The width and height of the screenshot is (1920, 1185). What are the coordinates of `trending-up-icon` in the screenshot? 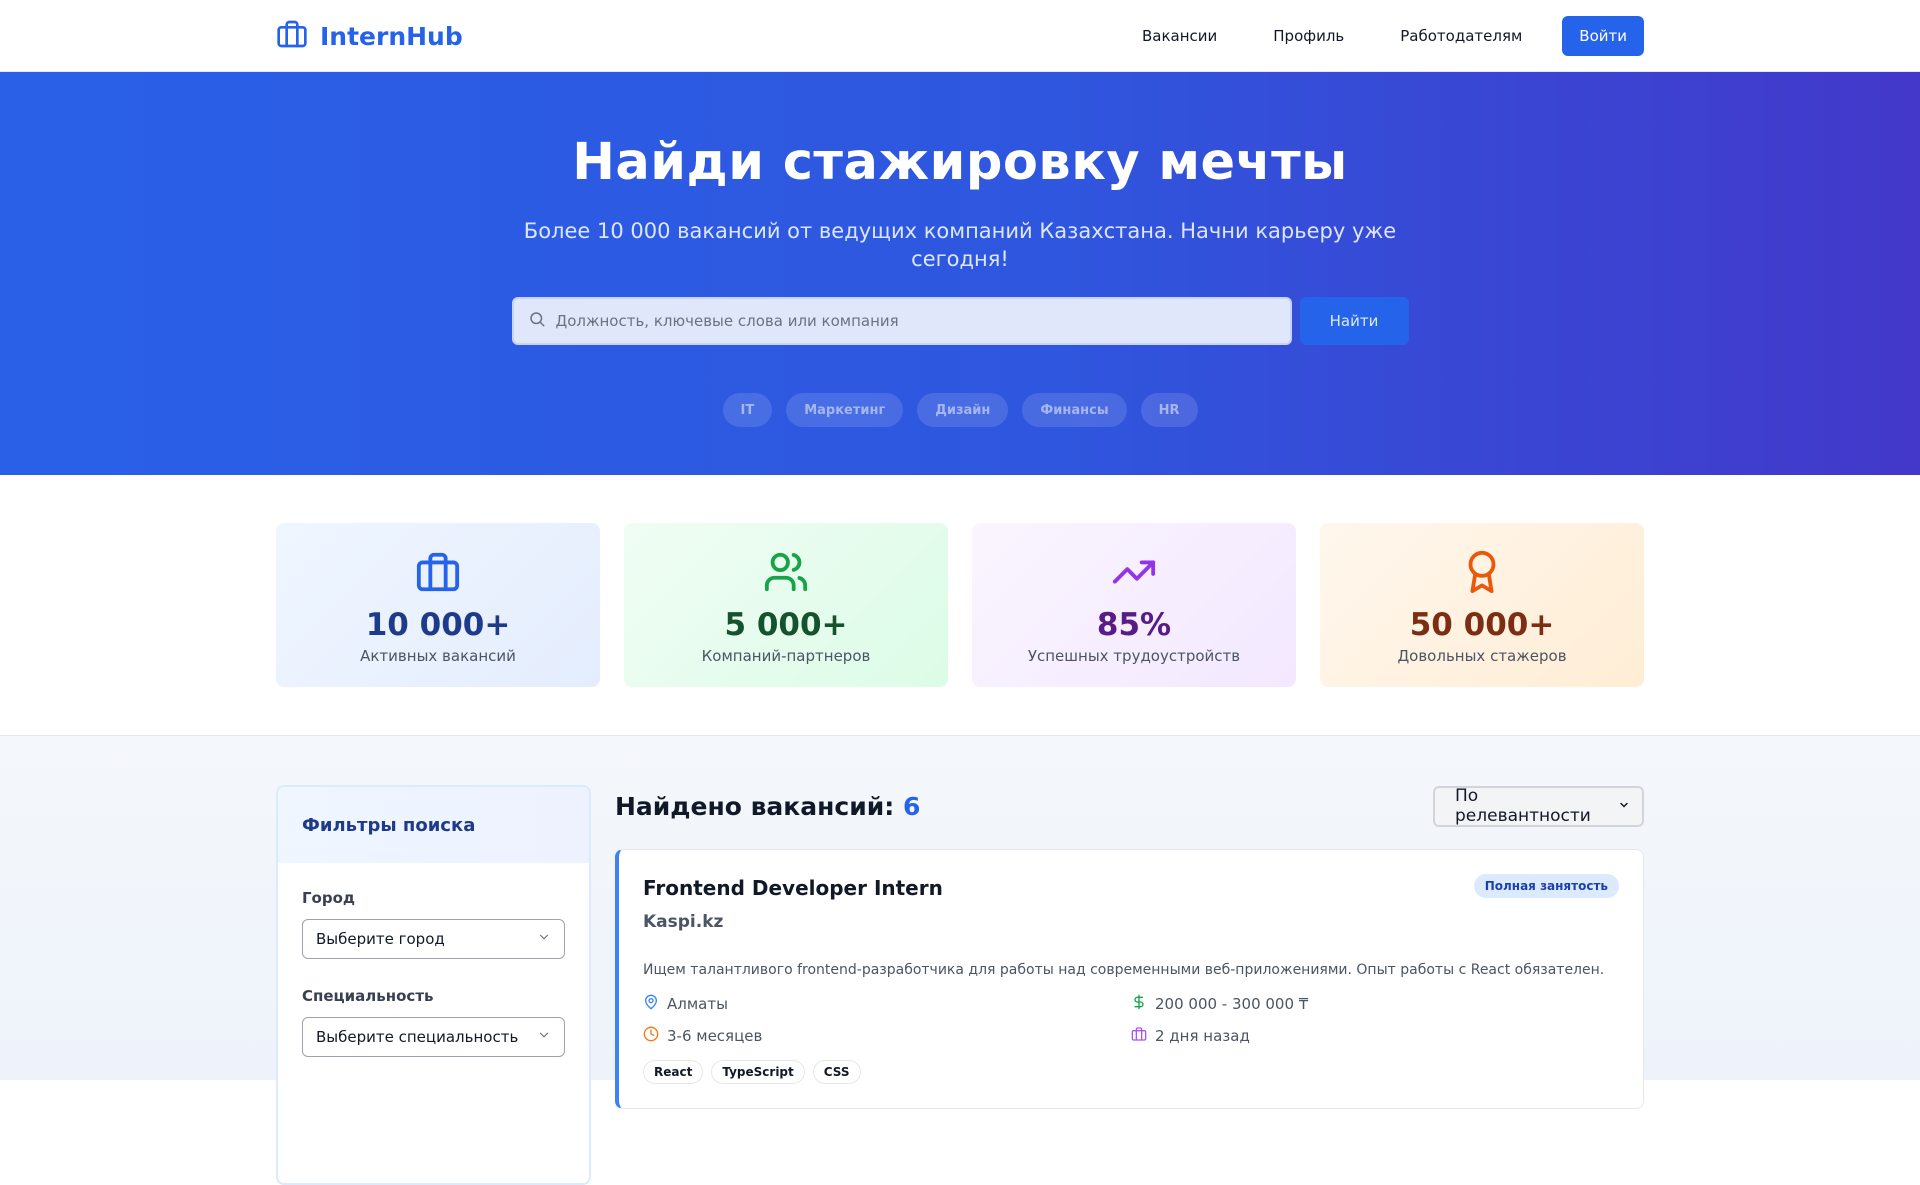 It's located at (1134, 574).